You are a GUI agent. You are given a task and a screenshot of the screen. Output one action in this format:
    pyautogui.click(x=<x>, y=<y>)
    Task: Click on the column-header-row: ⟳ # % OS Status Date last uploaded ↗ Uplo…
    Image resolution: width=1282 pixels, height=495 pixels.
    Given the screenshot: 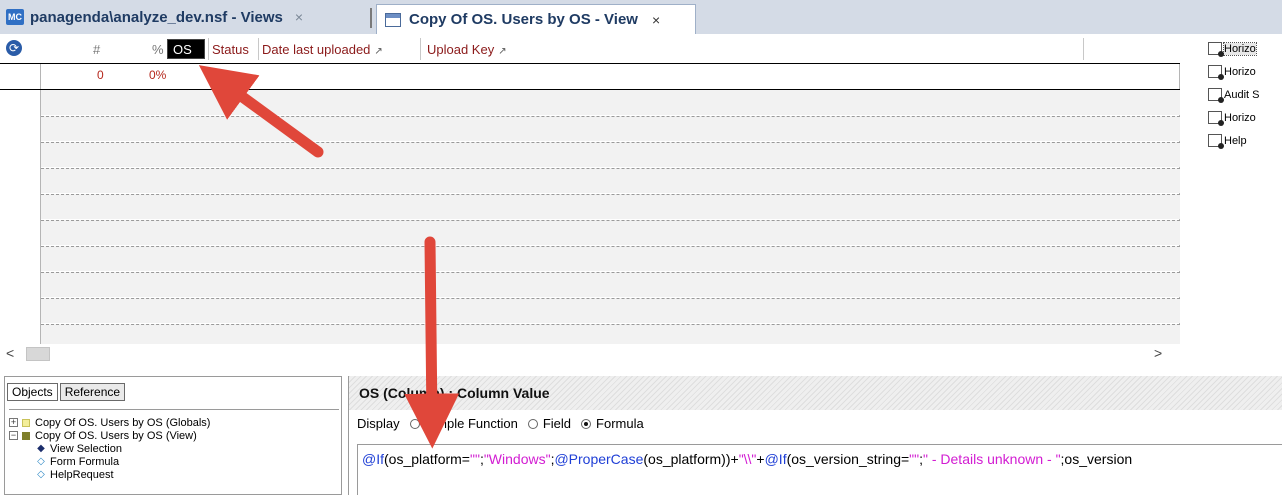 What is the action you would take?
    pyautogui.click(x=590, y=49)
    